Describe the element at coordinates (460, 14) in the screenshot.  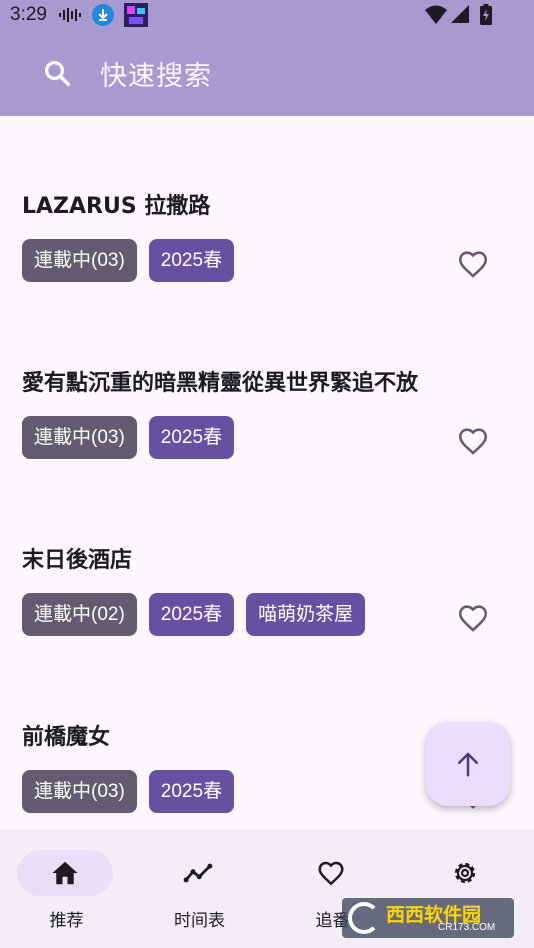
I see `signal-icon` at that location.